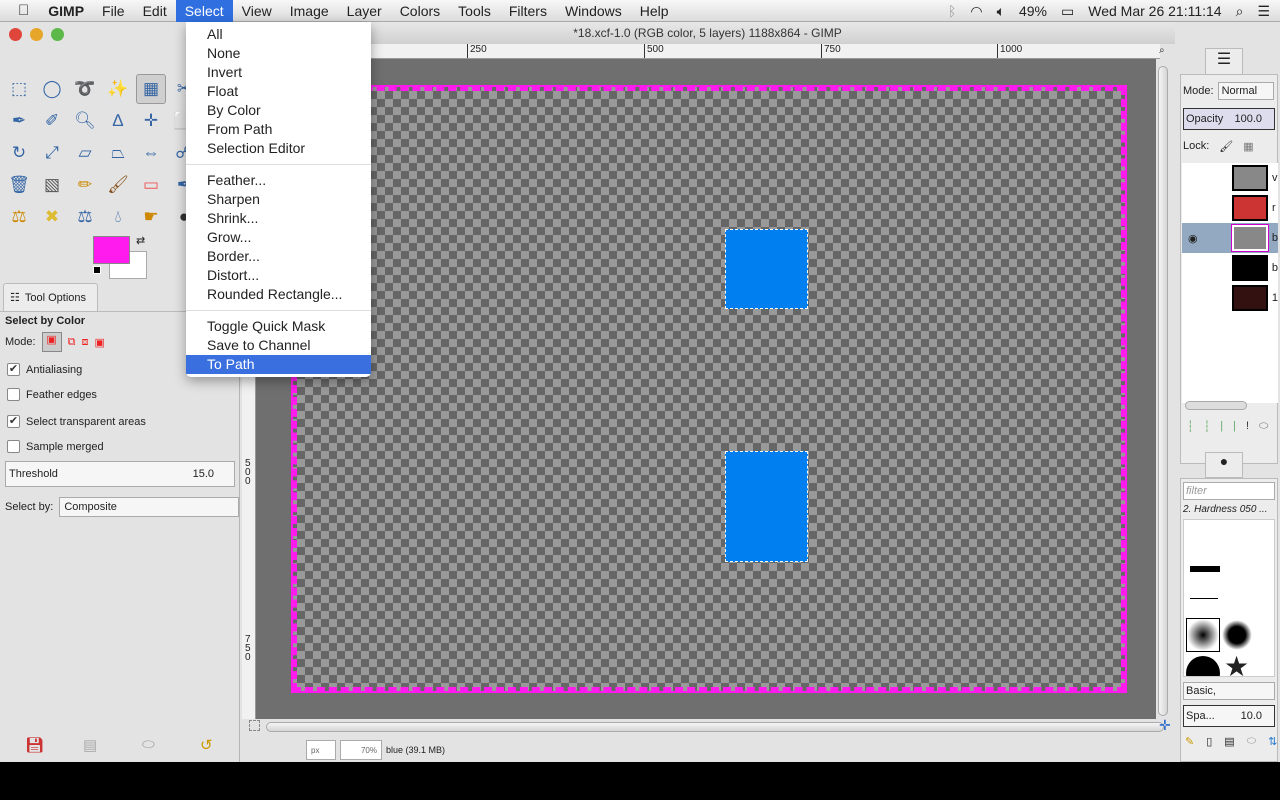 The width and height of the screenshot is (1280, 800). Describe the element at coordinates (19, 89) in the screenshot. I see `rect-select-icon: ⬚` at that location.